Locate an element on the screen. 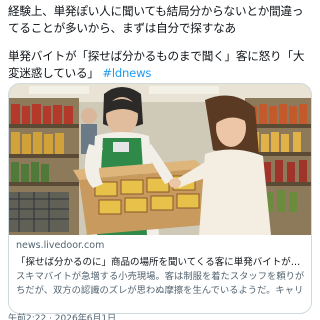 This screenshot has height=320, width=320. card-domain: news.livedoor.com is located at coordinates (60, 245).